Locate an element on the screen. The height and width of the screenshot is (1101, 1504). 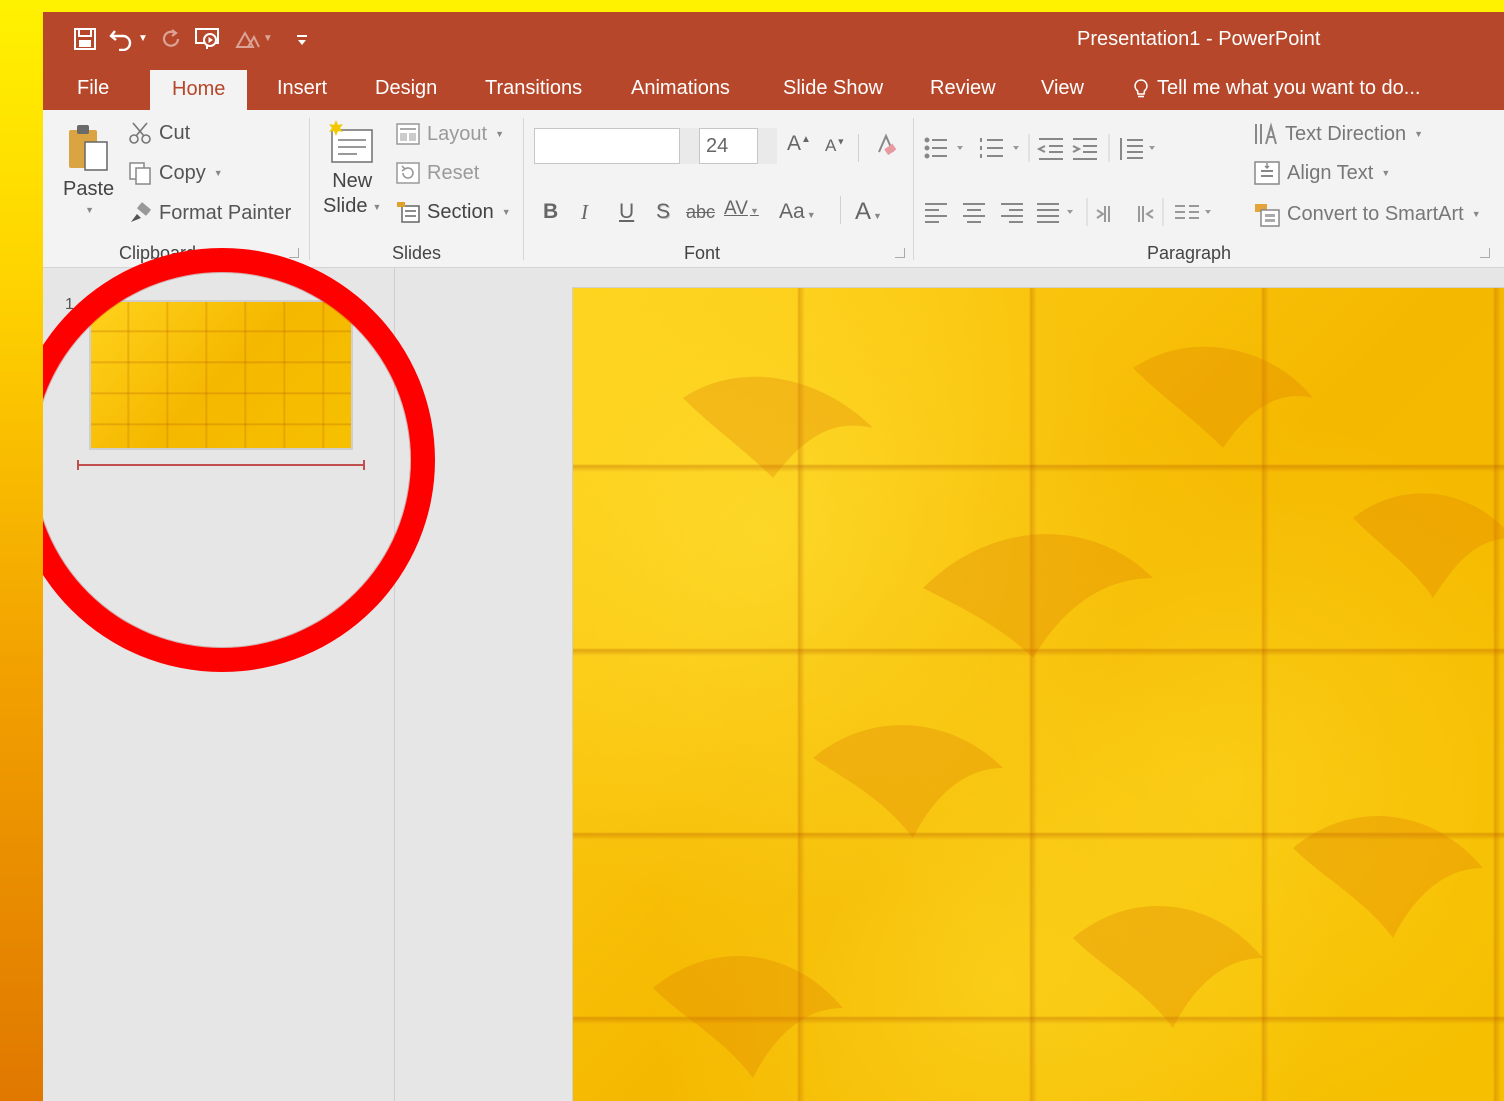
strikethrough-button: abc is located at coordinates (700, 212).